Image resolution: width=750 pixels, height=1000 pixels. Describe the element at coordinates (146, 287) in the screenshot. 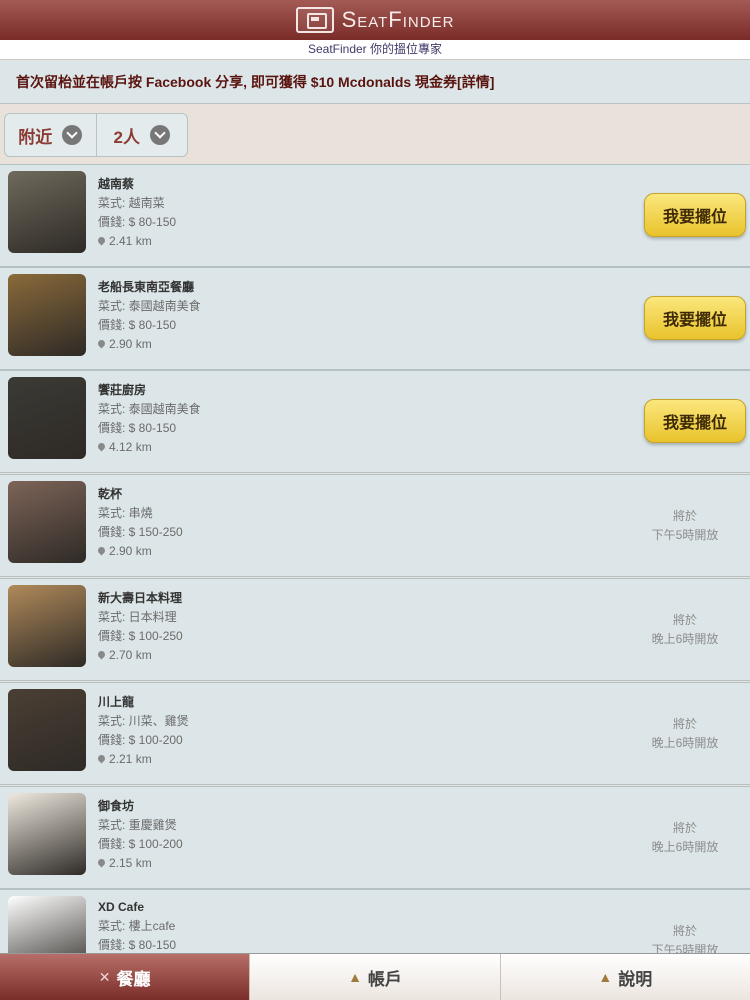

I see `restaurant-name: 老船長東南亞餐廳` at that location.